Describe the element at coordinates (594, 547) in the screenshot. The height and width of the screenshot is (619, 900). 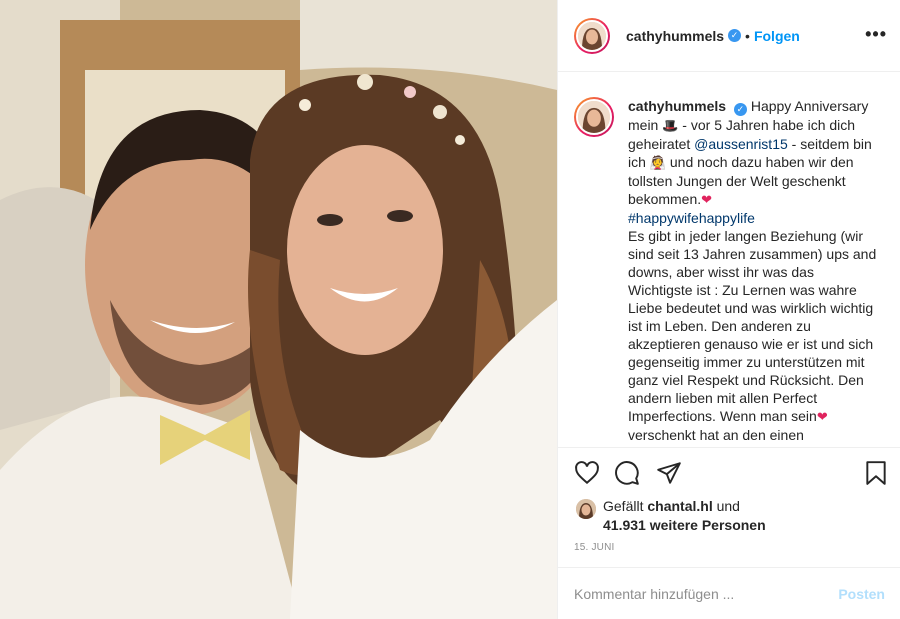
I see `post-date: 15. JUNI` at that location.